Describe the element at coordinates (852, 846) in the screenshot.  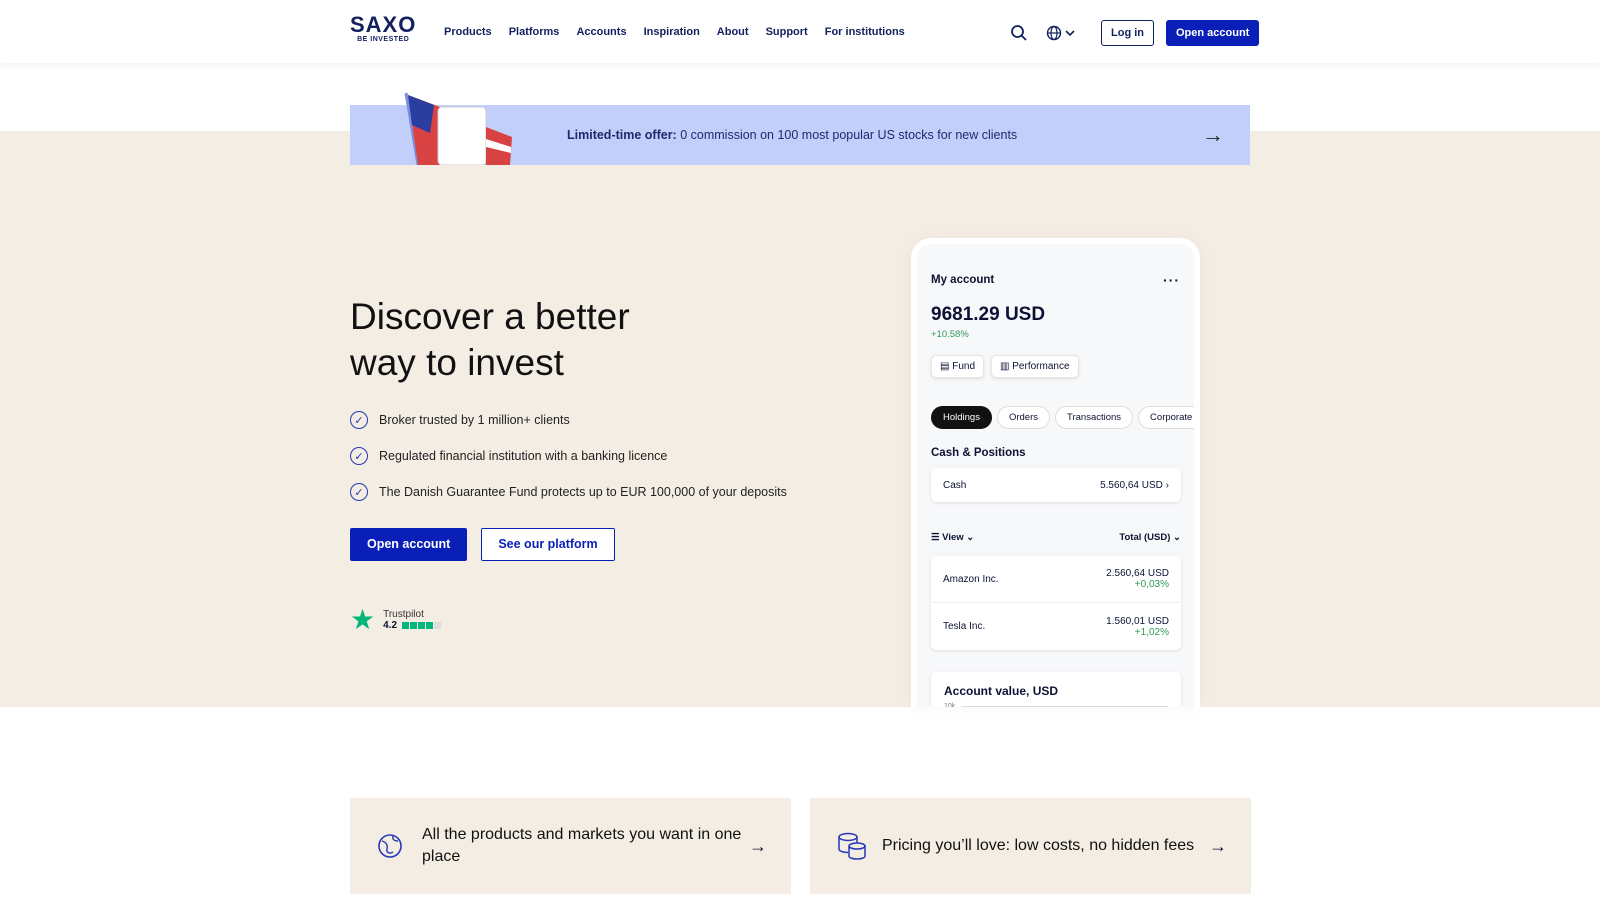
I see `coins-icon` at that location.